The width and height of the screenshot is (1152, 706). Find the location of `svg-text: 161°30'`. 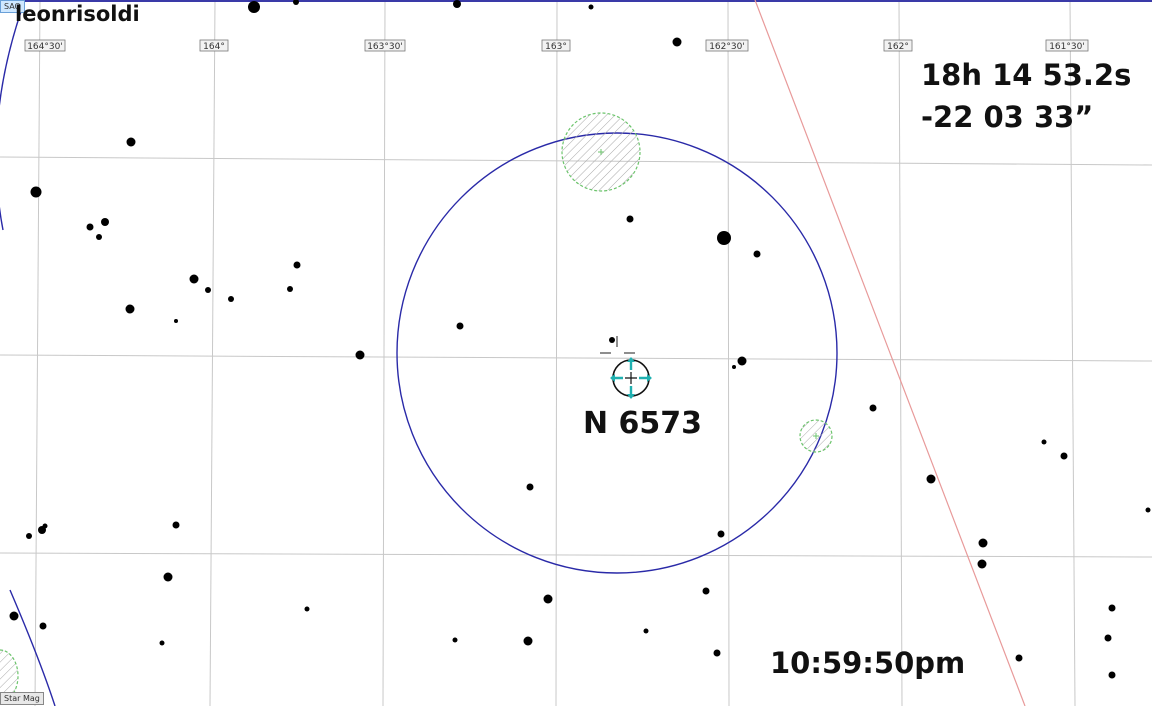

svg-text: 161°30' is located at coordinates (1067, 47).